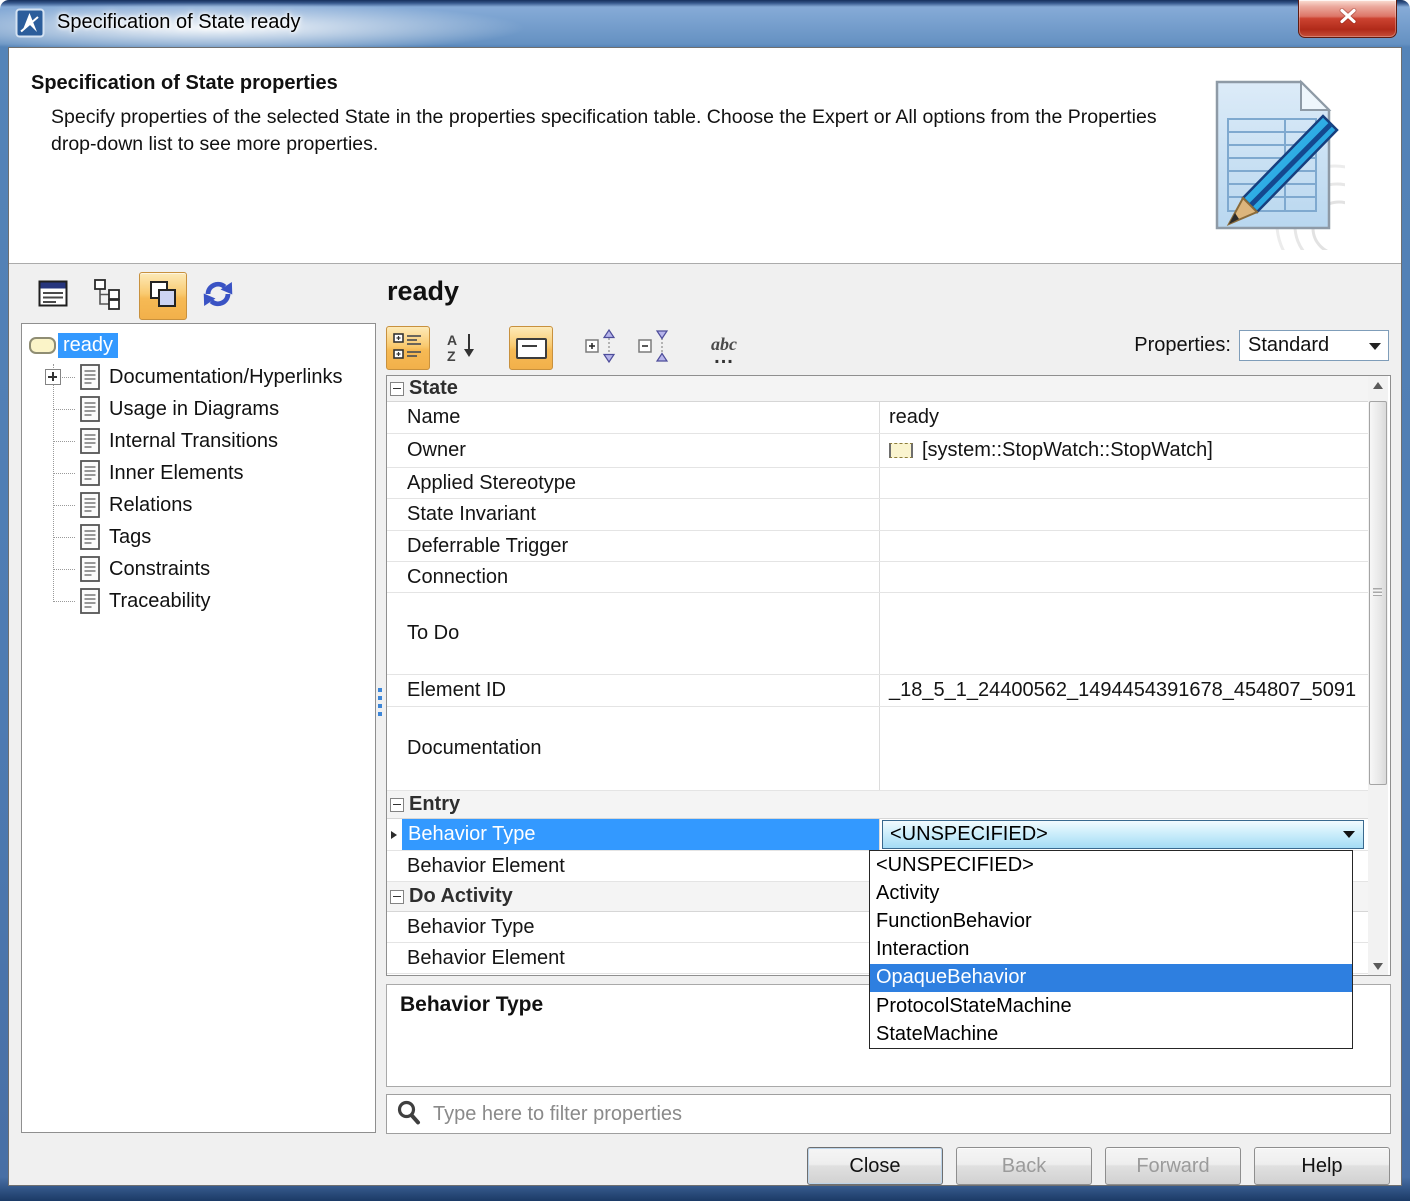  What do you see at coordinates (1111, 865) in the screenshot?
I see `dropdown-option-unspecified: <UNSPECIFIED>` at bounding box center [1111, 865].